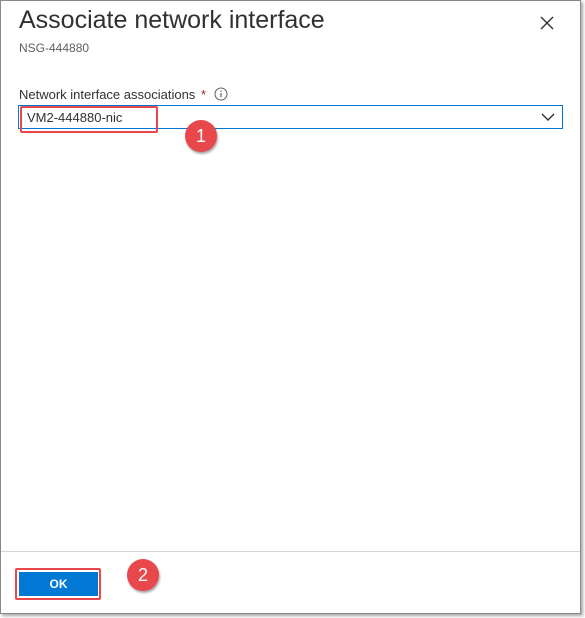 The image size is (585, 618). I want to click on highlight-box-ok, so click(58, 584).